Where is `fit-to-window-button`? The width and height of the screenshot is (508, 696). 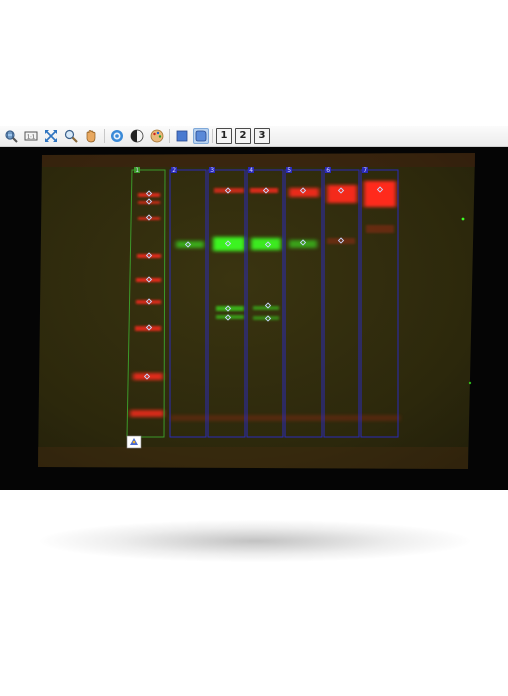
fit-to-window-button is located at coordinates (51, 136).